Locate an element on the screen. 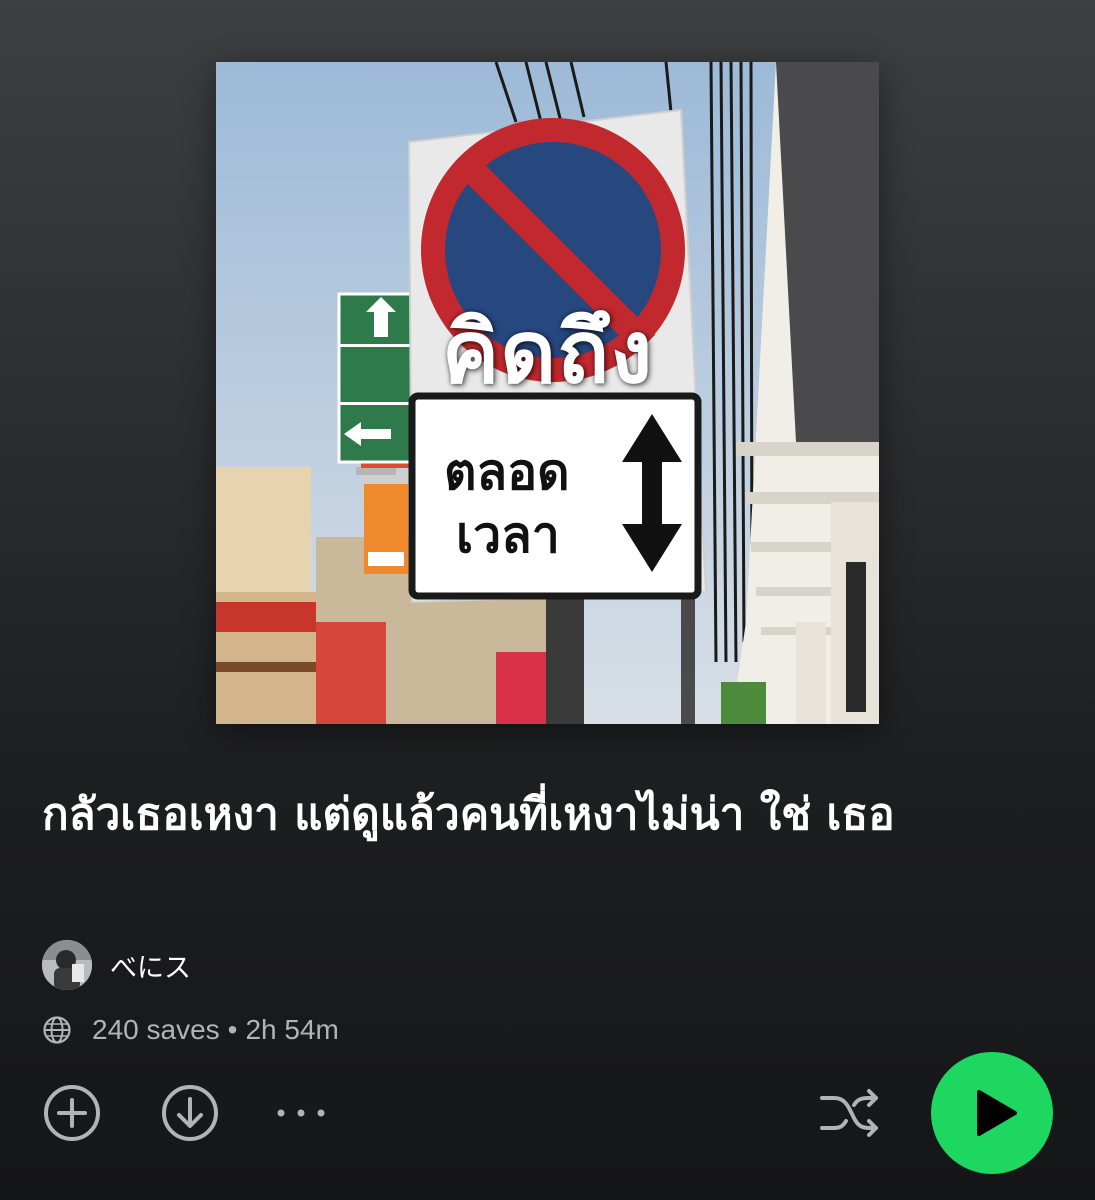 Image resolution: width=1095 pixels, height=1200 pixels. owner-name: べにス is located at coordinates (150, 965).